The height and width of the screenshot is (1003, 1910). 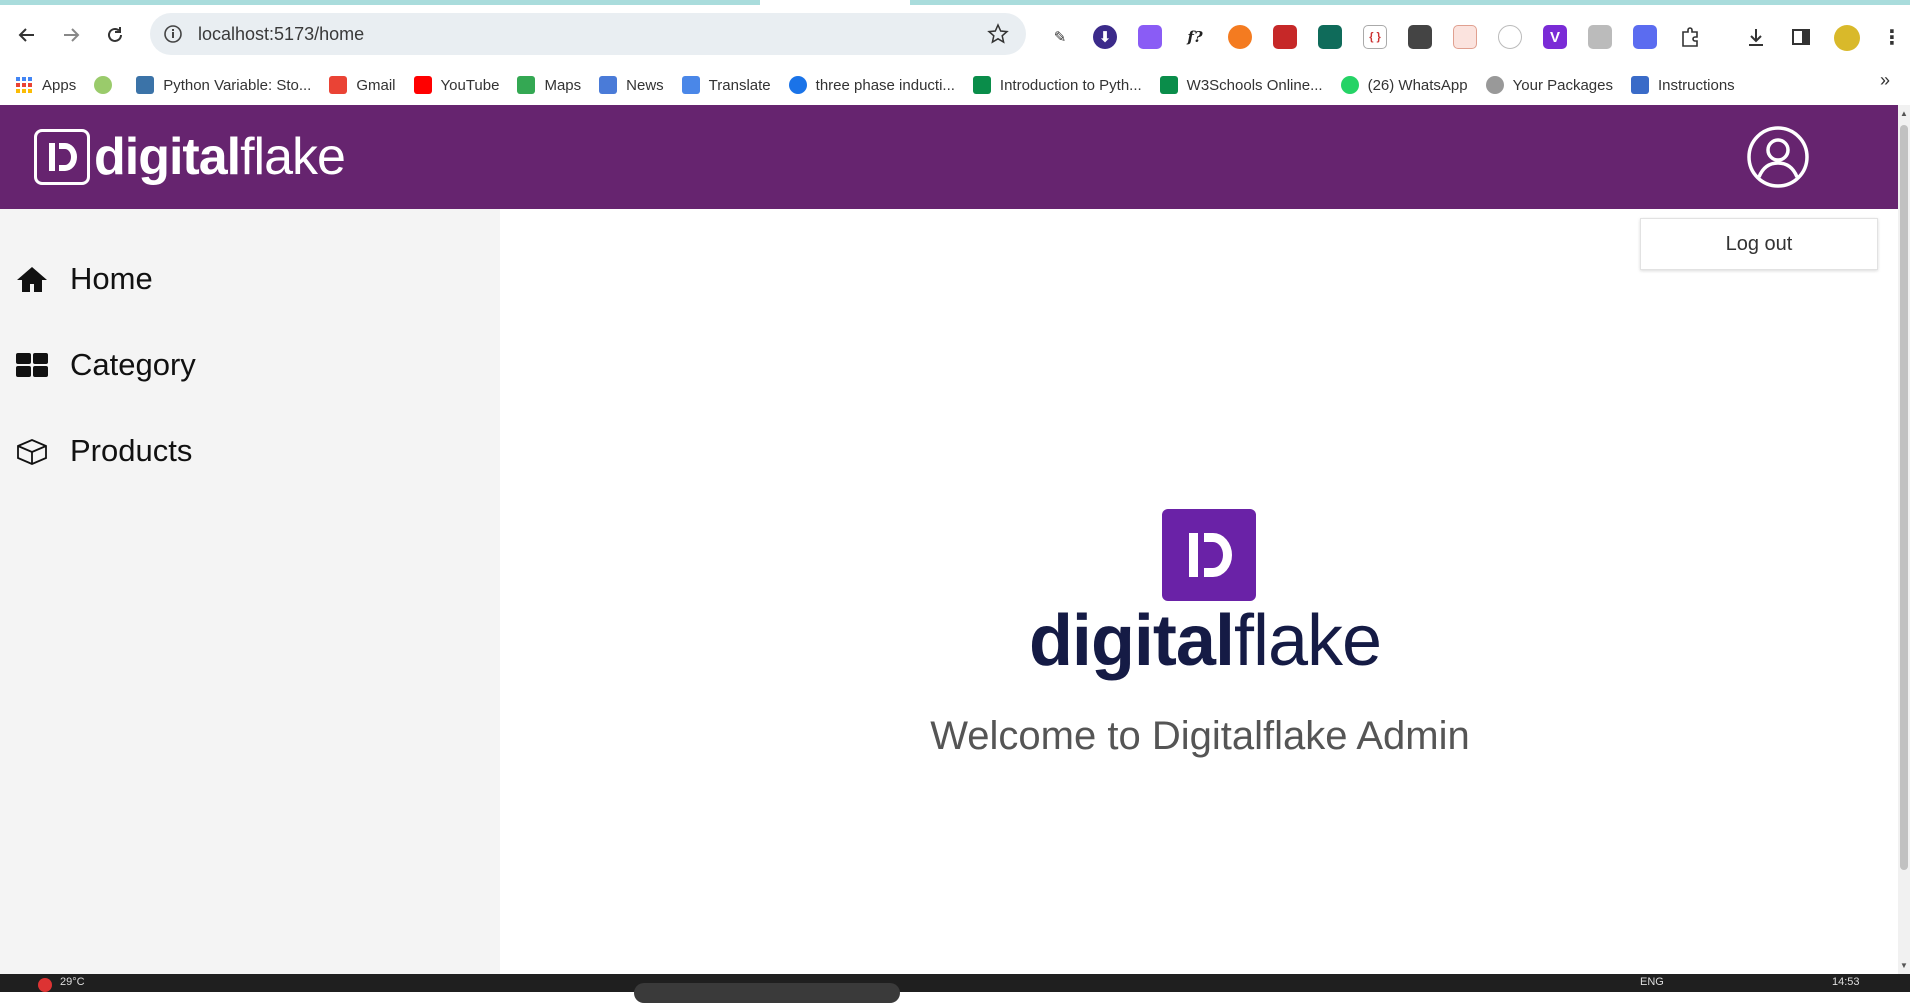 What do you see at coordinates (111, 278) in the screenshot?
I see `sidebar-item-label: Home` at bounding box center [111, 278].